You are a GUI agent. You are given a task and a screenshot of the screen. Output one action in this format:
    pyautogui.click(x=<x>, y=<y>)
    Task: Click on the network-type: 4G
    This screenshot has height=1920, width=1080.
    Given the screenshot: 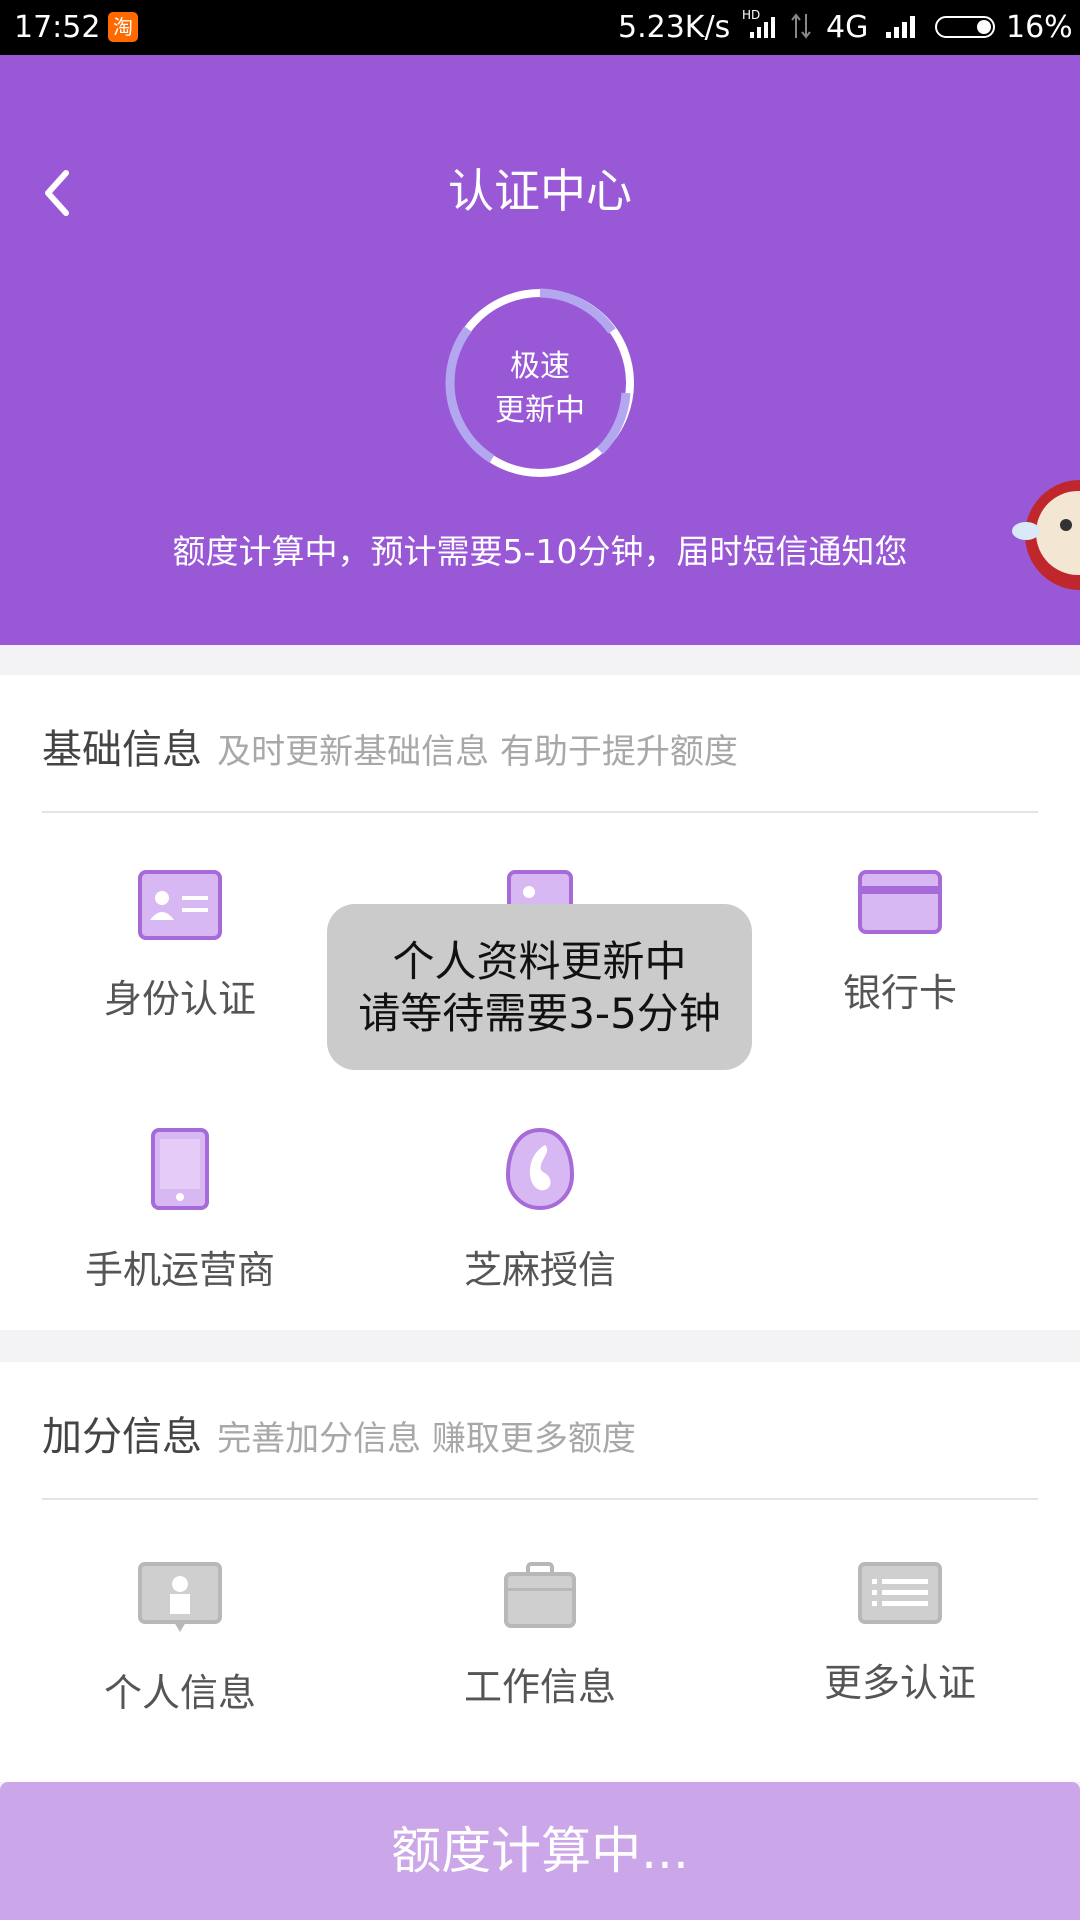 What is the action you would take?
    pyautogui.click(x=847, y=27)
    